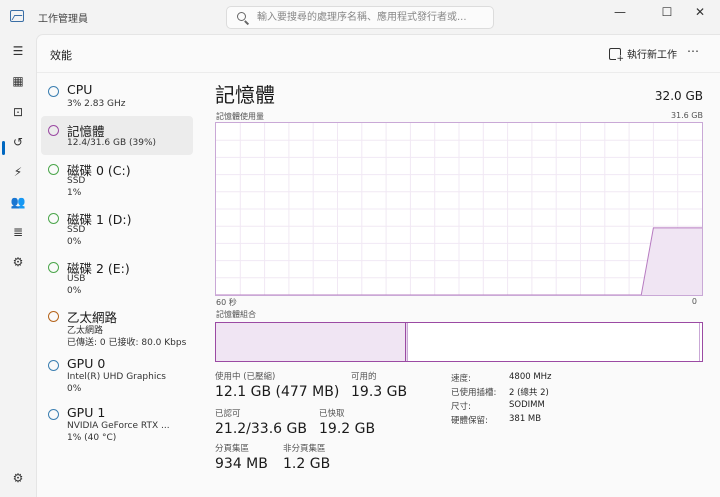 This screenshot has height=497, width=720. I want to click on prop-reserved-label: 硬體保留:, so click(469, 421).